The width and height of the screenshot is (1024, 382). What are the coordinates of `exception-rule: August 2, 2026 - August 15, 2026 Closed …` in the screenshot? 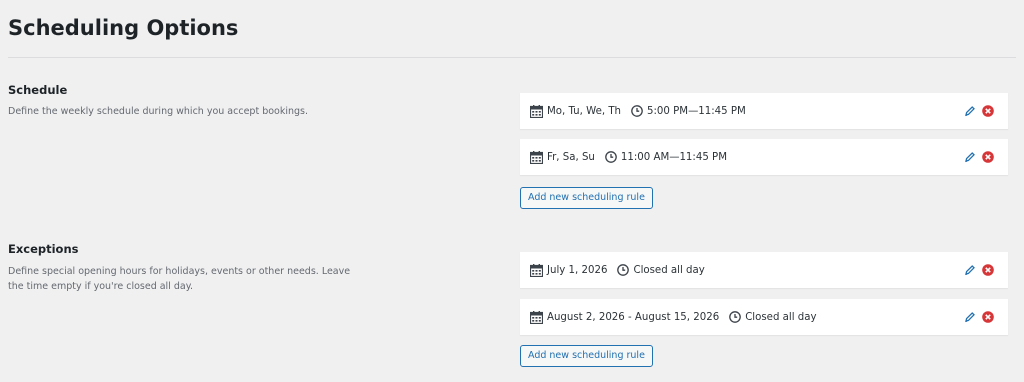 It's located at (764, 317).